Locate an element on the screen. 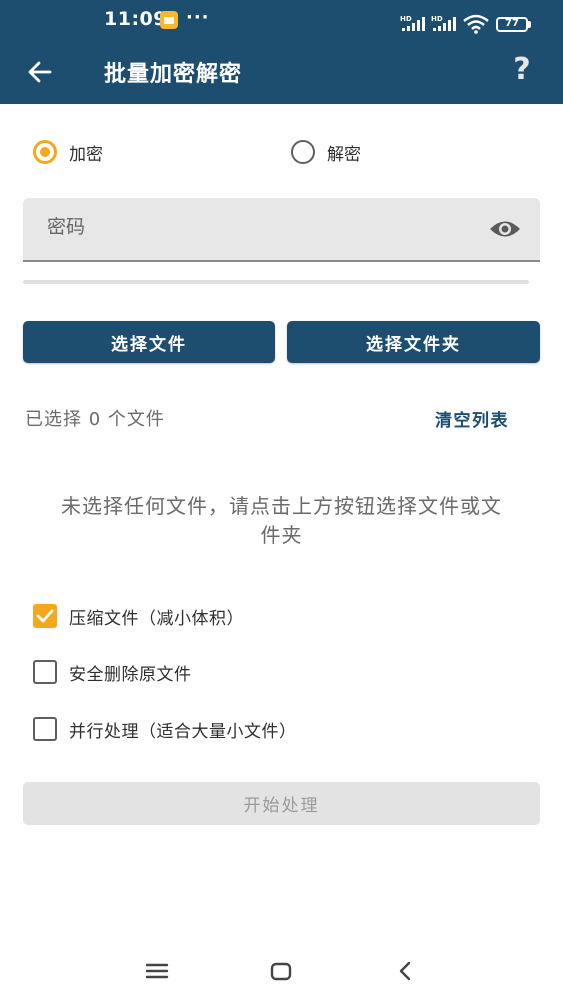 This screenshot has width=563, height=1000. select-folder-button: 选择文件夹 is located at coordinates (413, 342).